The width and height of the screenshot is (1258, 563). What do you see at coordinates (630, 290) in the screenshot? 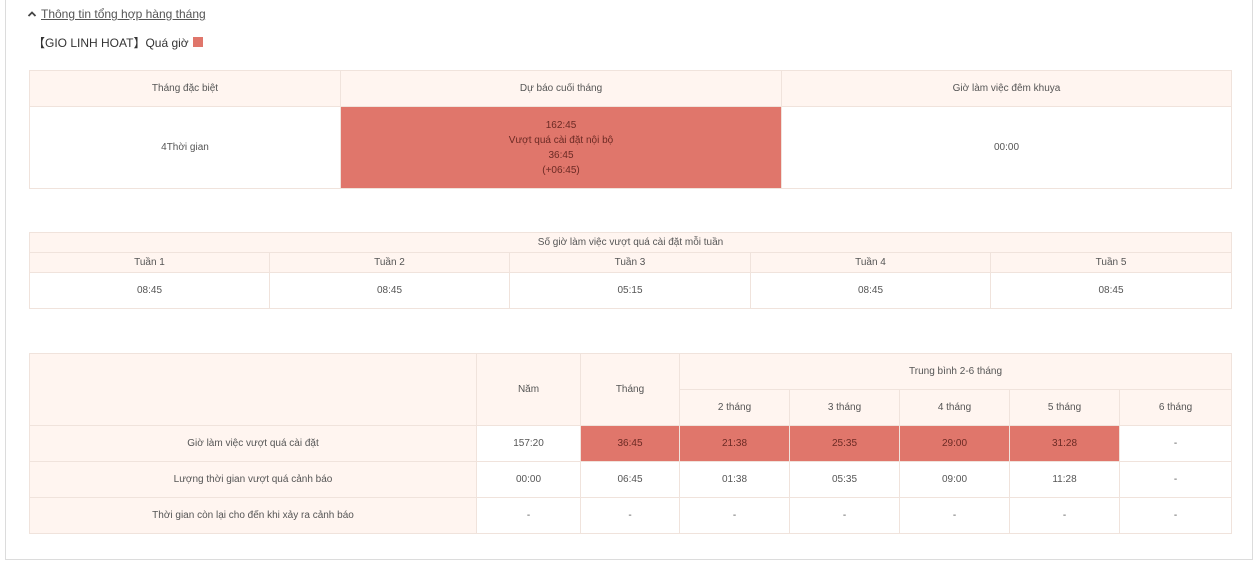
I see `week-value: 05:15` at bounding box center [630, 290].